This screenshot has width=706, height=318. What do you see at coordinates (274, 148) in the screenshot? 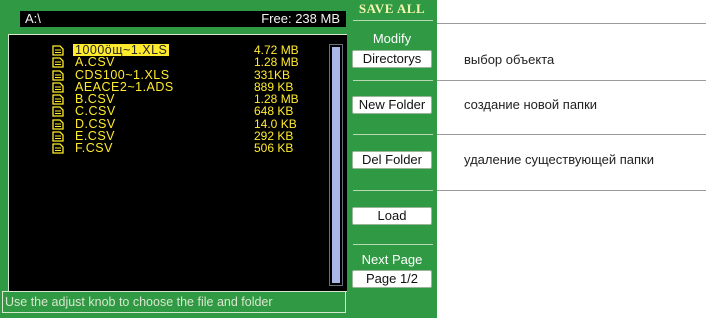
I see `file-size: 506 KB` at bounding box center [274, 148].